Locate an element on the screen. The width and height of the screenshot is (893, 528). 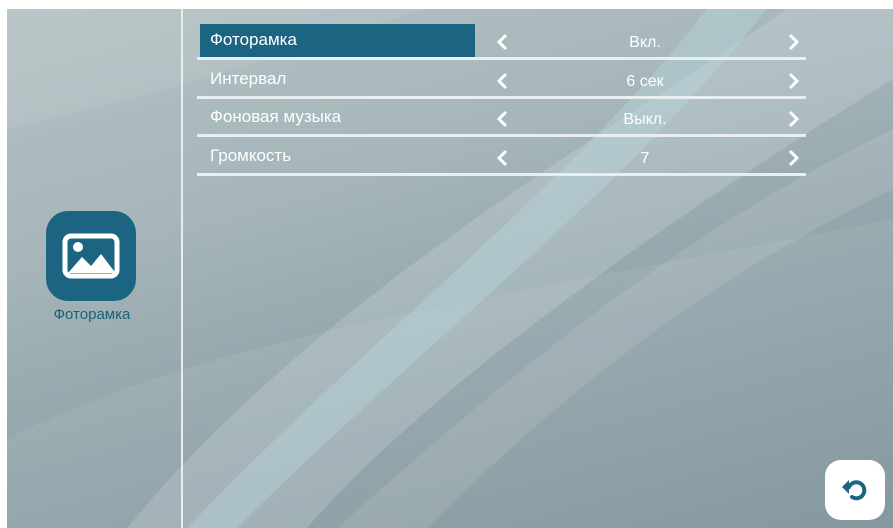
setting-label: Фоновая музыка is located at coordinates (276, 116).